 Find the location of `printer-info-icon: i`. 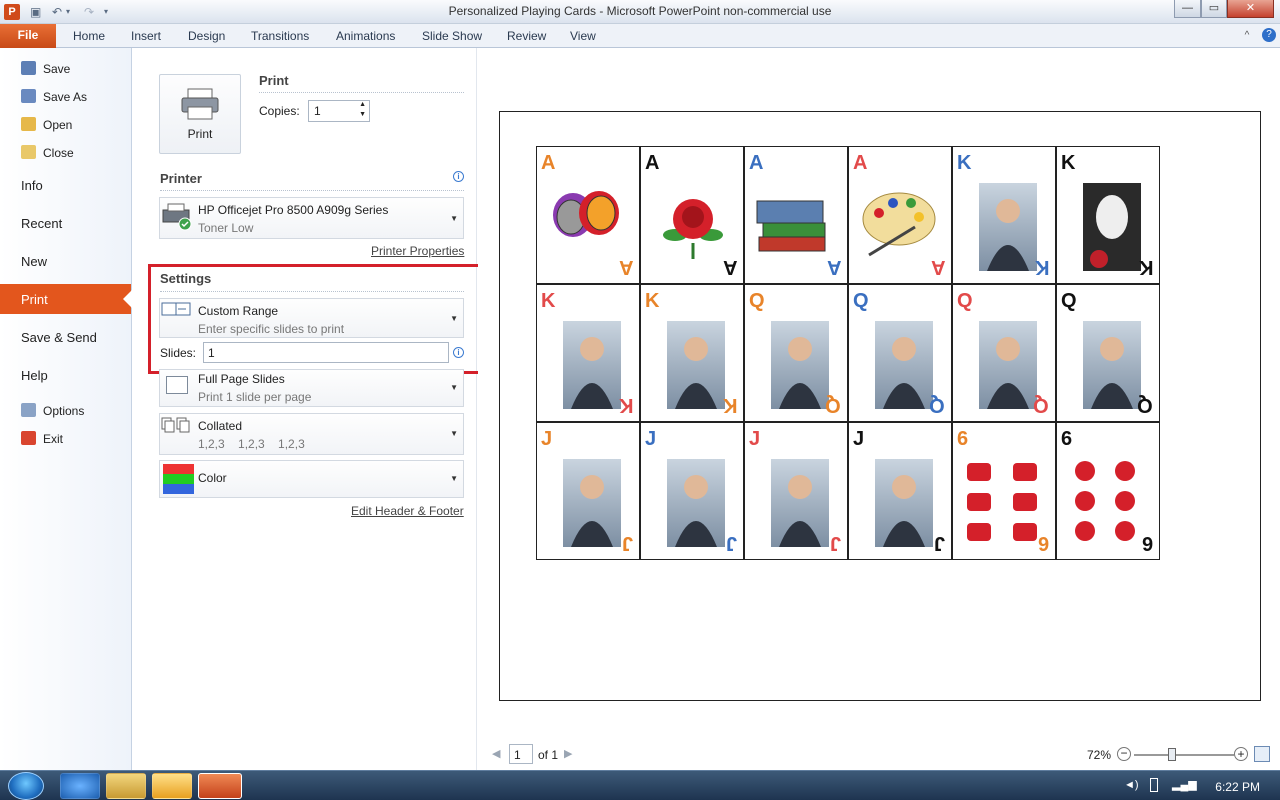

printer-info-icon: i is located at coordinates (458, 176).